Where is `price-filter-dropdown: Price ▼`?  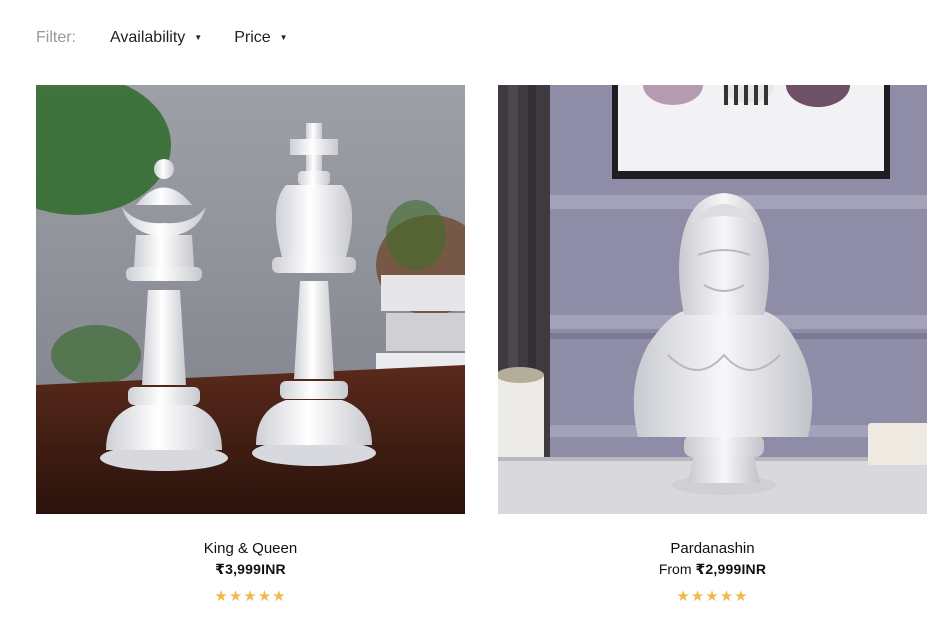
price-filter-dropdown: Price ▼ is located at coordinates (260, 38).